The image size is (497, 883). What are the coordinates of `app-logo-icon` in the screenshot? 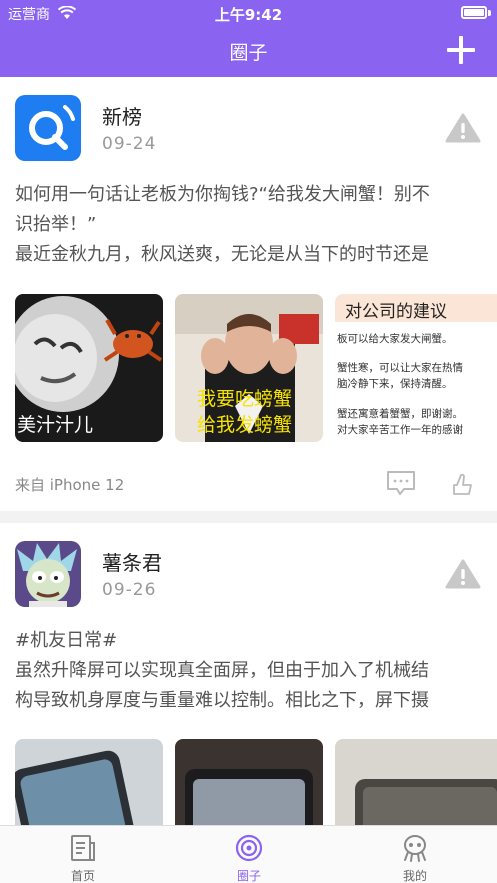 It's located at (48, 128).